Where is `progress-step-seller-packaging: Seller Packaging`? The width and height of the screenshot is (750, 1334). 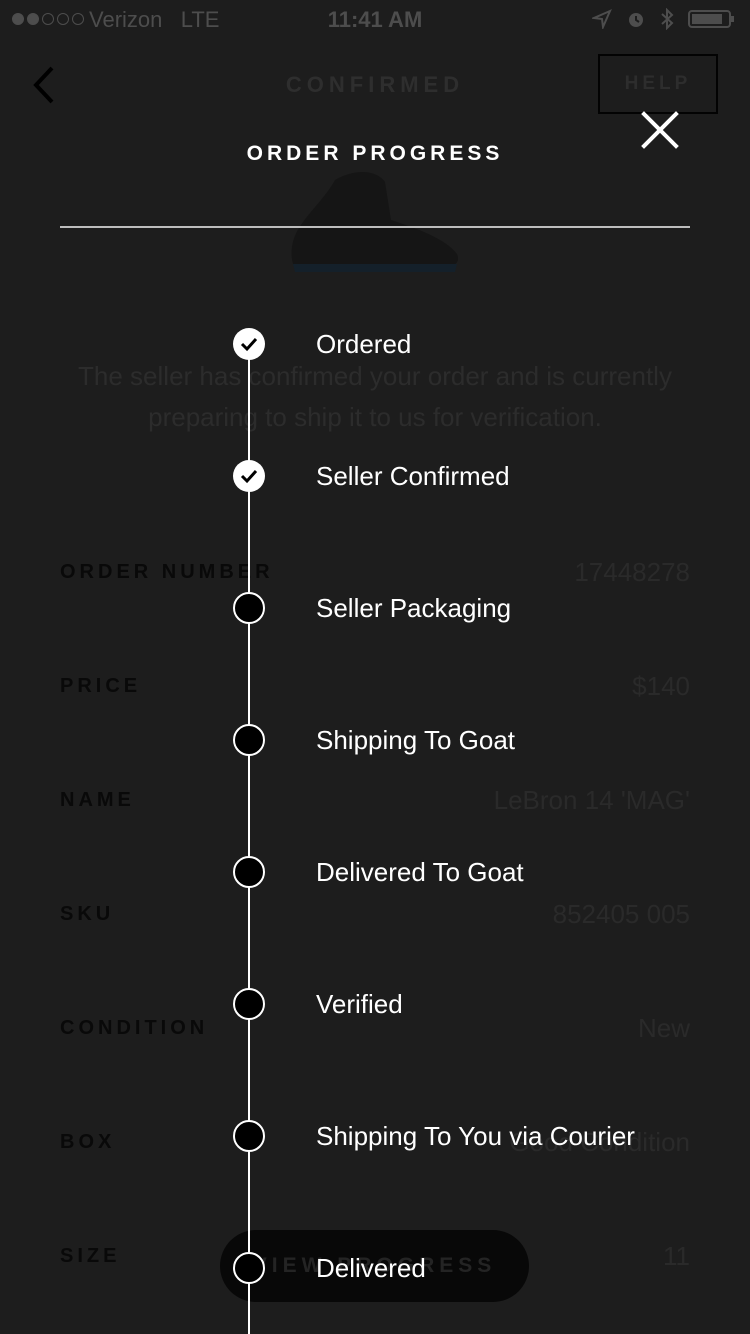 progress-step-seller-packaging: Seller Packaging is located at coordinates (375, 608).